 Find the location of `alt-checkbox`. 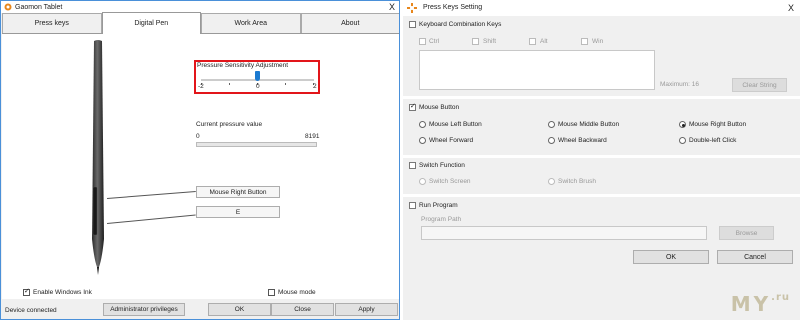

alt-checkbox is located at coordinates (532, 41).